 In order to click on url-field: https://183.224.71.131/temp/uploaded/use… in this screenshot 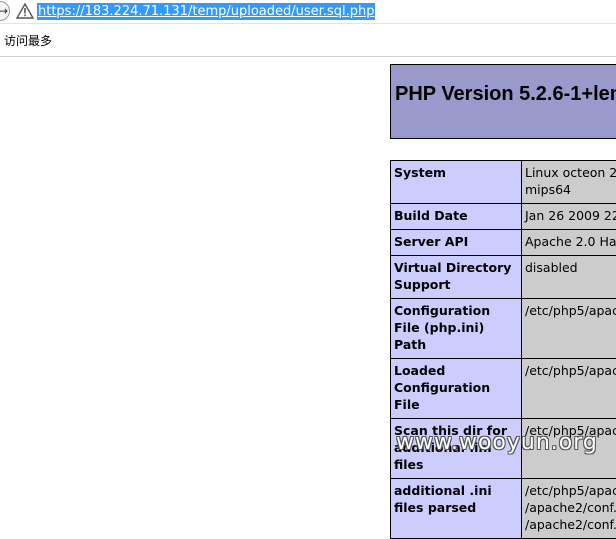, I will do `click(206, 11)`.